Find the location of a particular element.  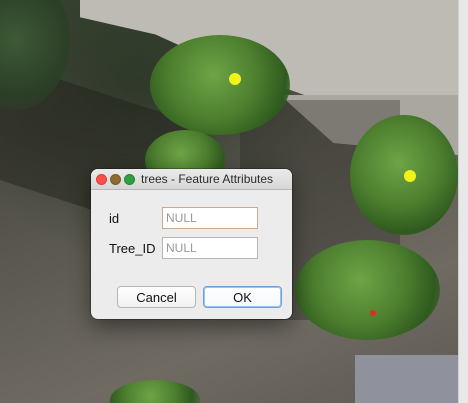

id-field-label: id is located at coordinates (114, 218).